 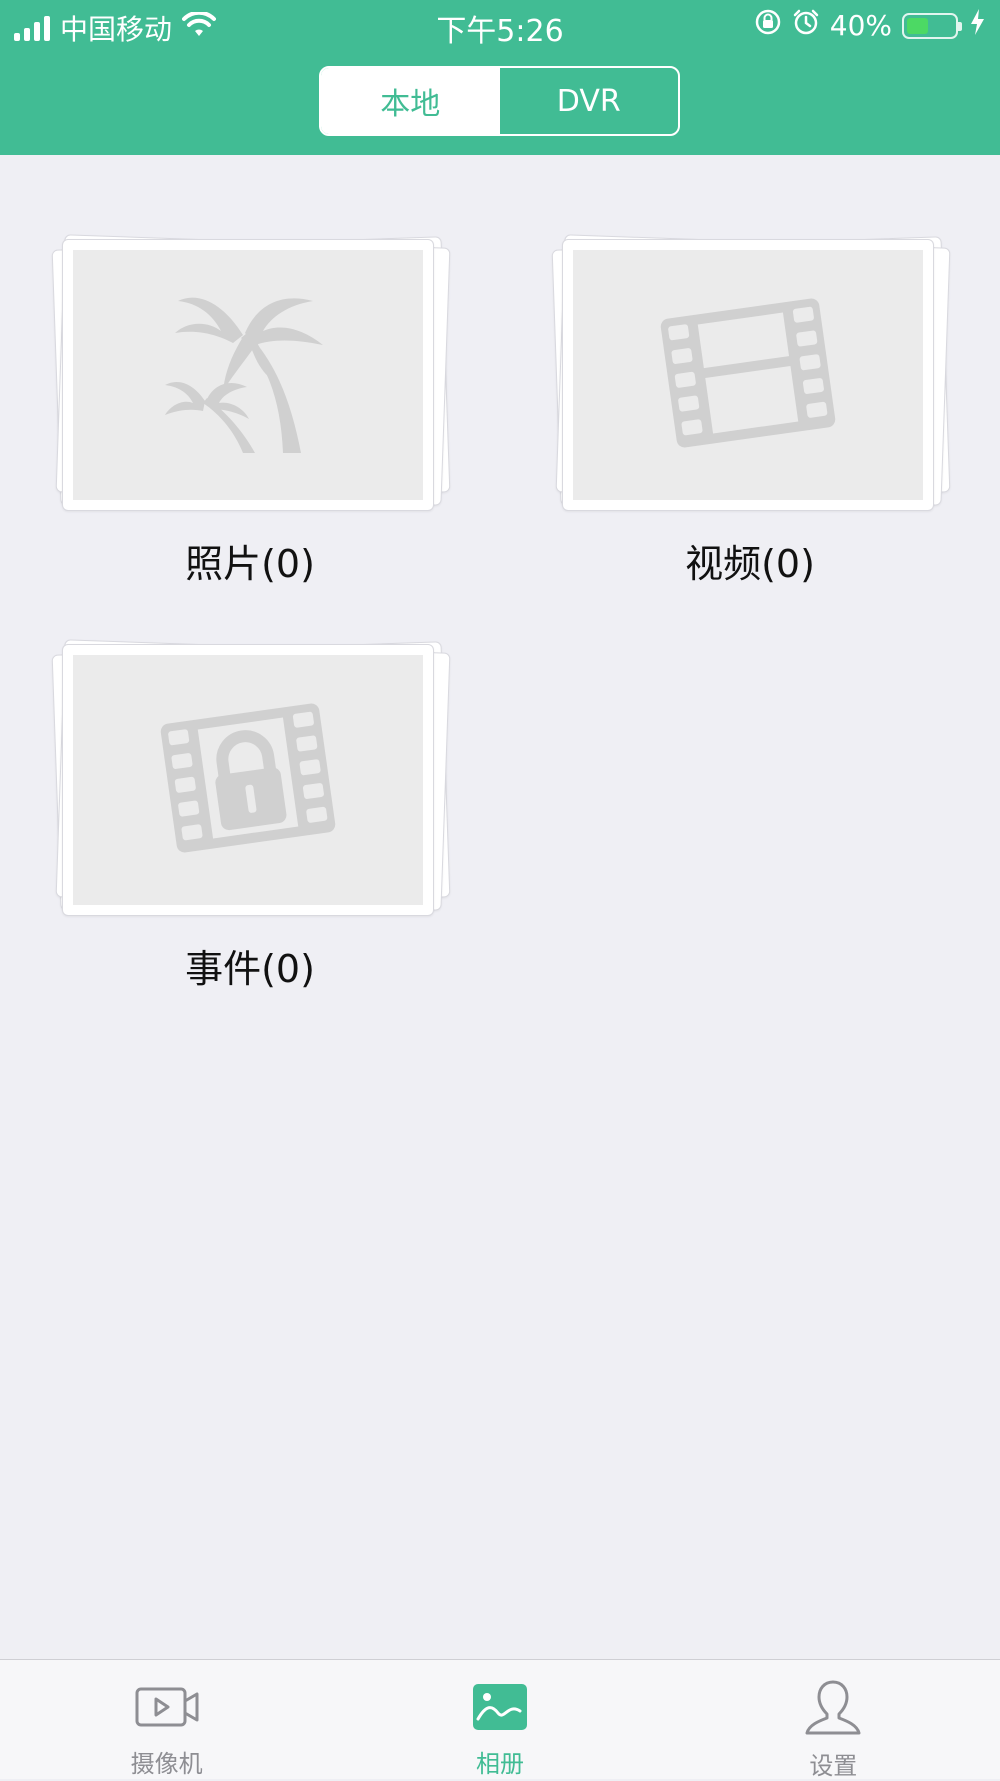 What do you see at coordinates (500, 1709) in the screenshot?
I see `album-icon` at bounding box center [500, 1709].